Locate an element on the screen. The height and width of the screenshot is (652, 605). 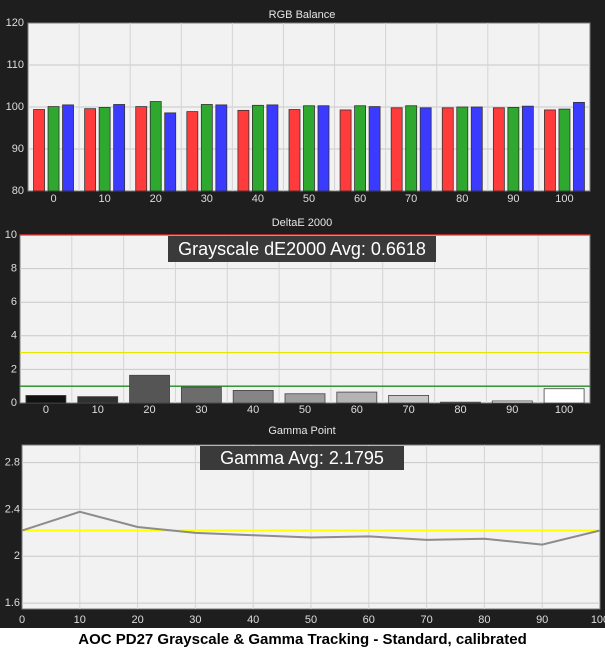
de-y-tick-label: 4 is located at coordinates (14, 336).